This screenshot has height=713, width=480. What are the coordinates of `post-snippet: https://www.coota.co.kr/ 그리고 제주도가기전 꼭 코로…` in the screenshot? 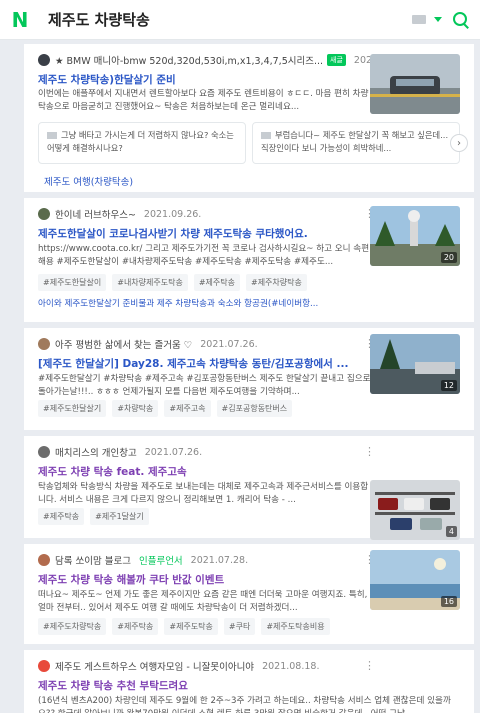 It's located at (205, 256).